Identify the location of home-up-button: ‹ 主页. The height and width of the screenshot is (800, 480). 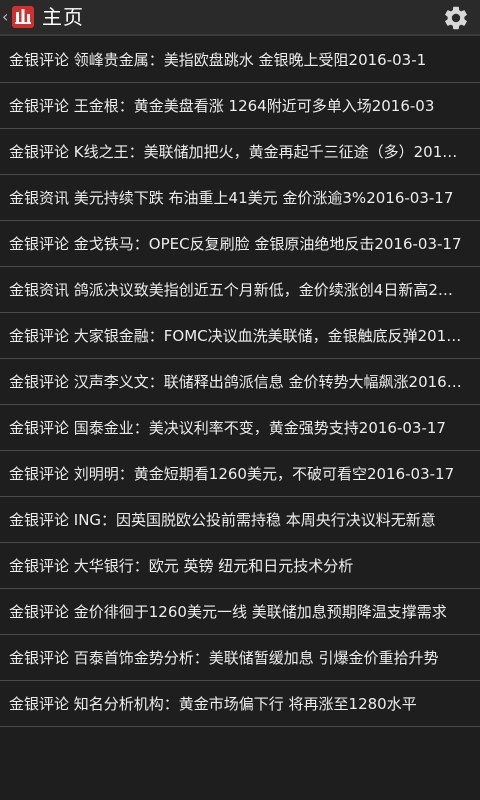
(42, 17).